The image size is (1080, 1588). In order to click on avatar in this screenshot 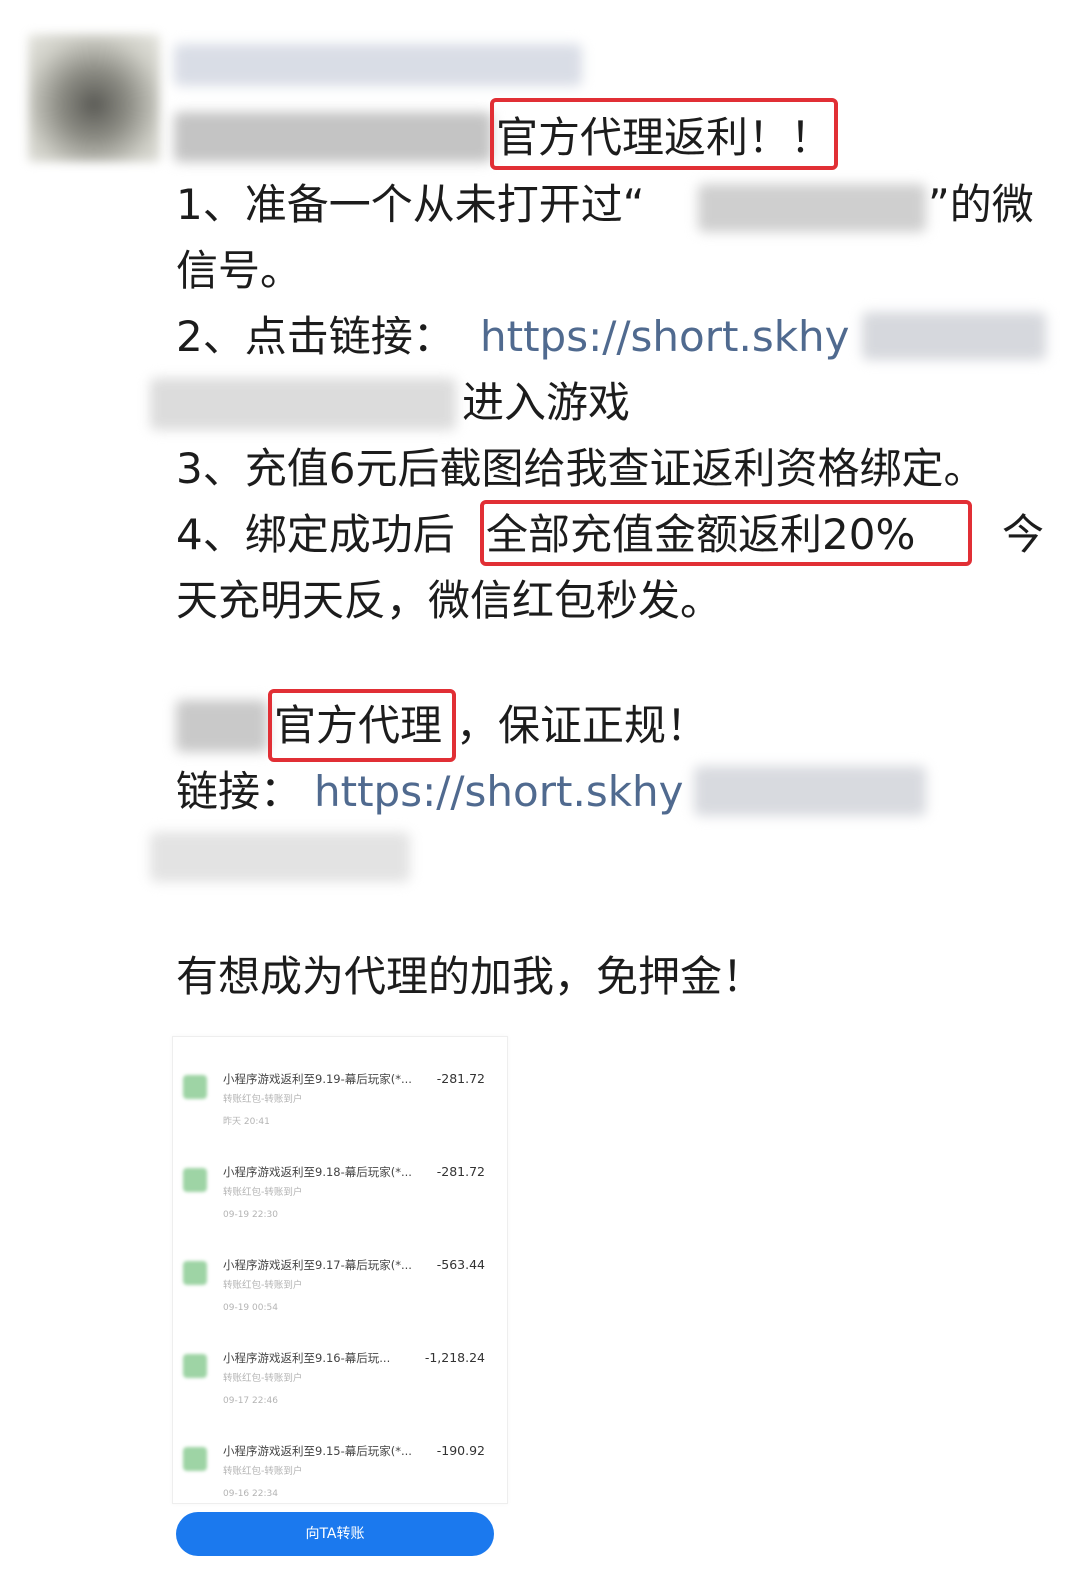, I will do `click(94, 98)`.